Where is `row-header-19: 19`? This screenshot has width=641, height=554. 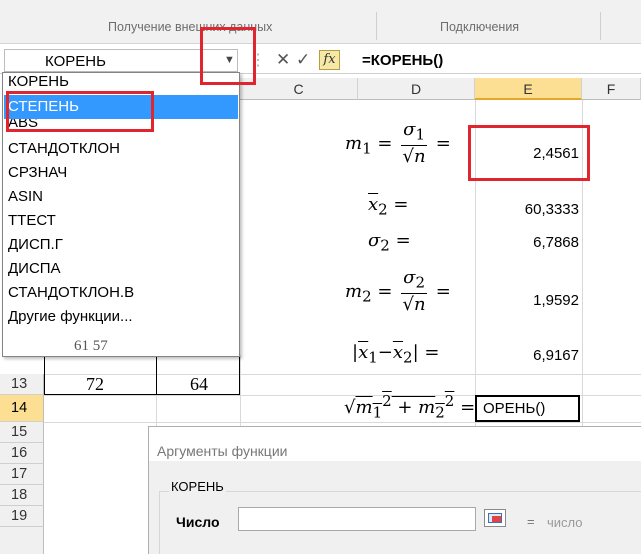
row-header-19: 19 is located at coordinates (22, 516).